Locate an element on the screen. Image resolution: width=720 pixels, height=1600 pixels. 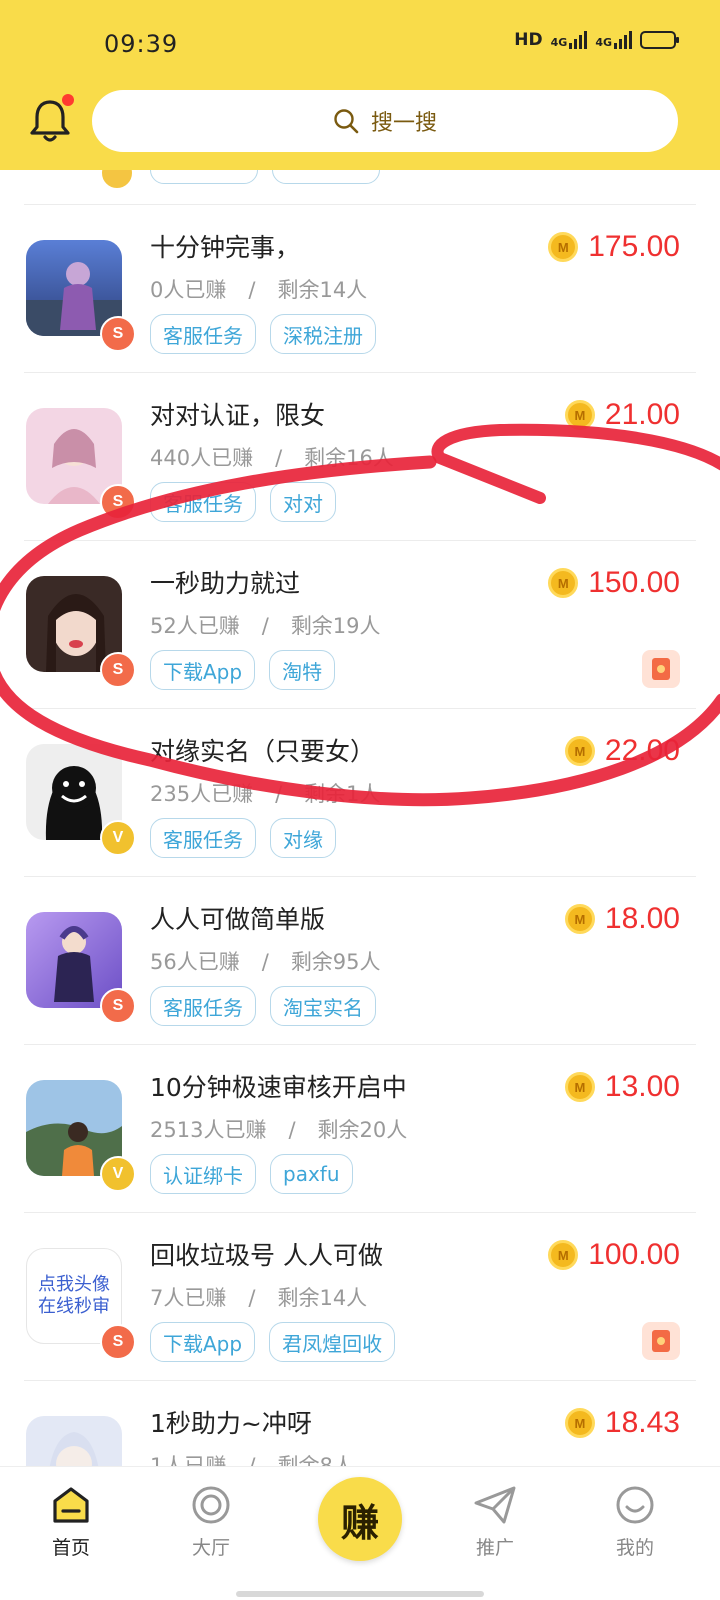
status-icons: HD 4G 4G is located at coordinates (596, 40).